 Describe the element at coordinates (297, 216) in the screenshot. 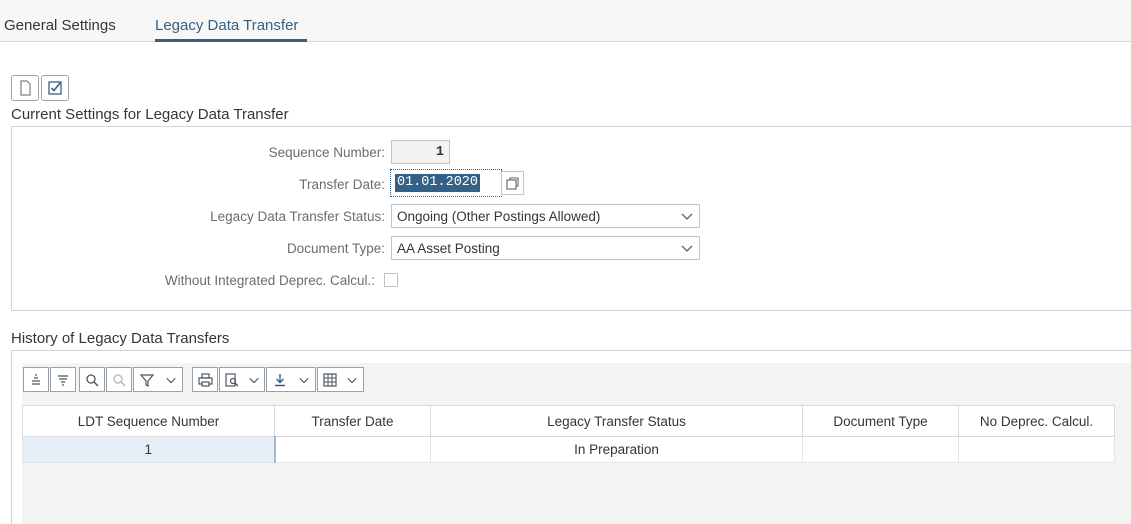

I see `ldt-status-label: Legacy Data Transfer Status:` at that location.